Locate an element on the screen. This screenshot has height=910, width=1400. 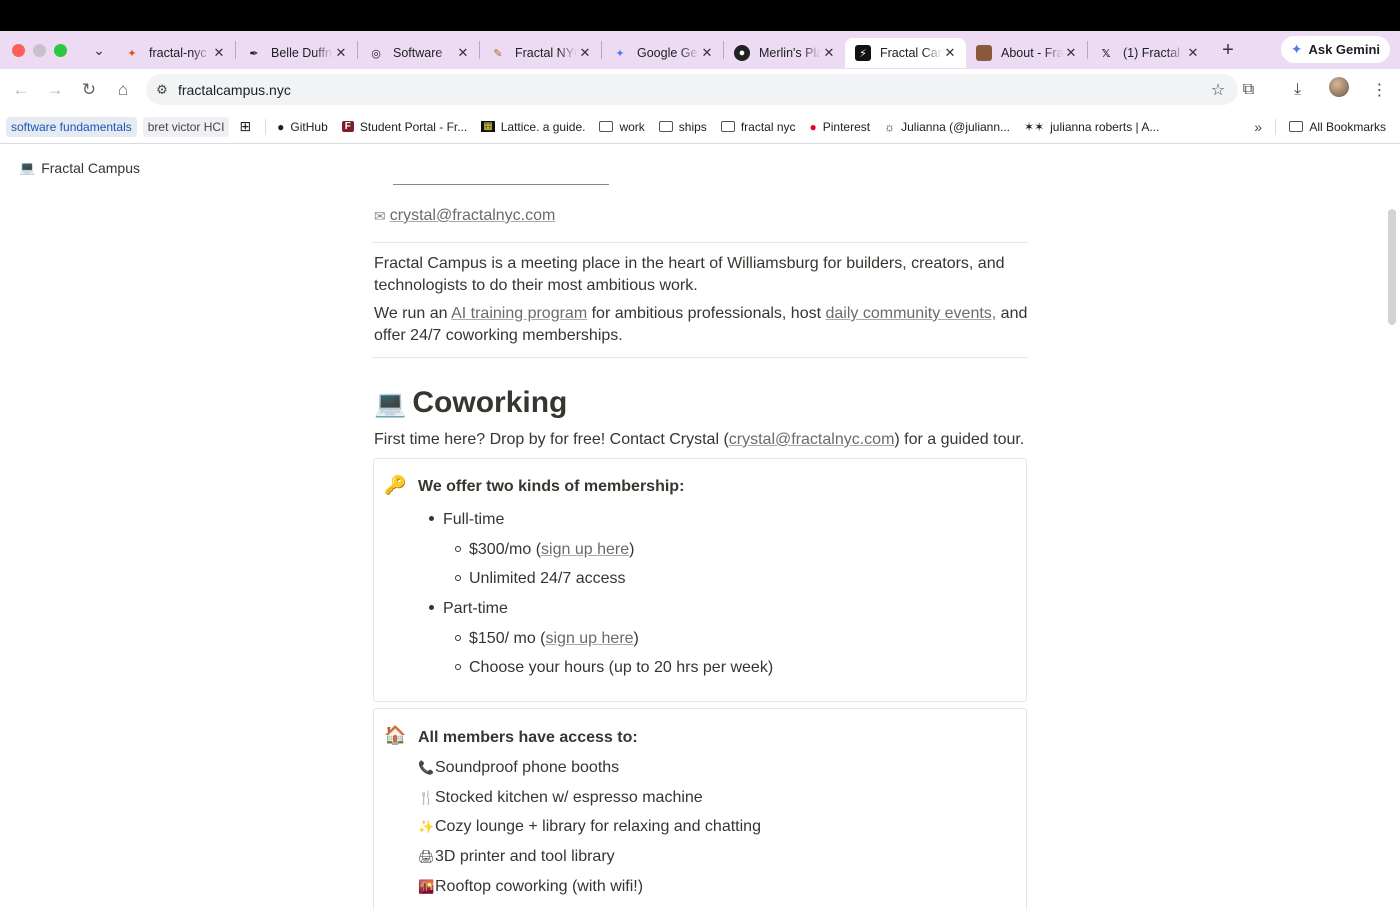
bookmark-separator is located at coordinates (1276, 126).